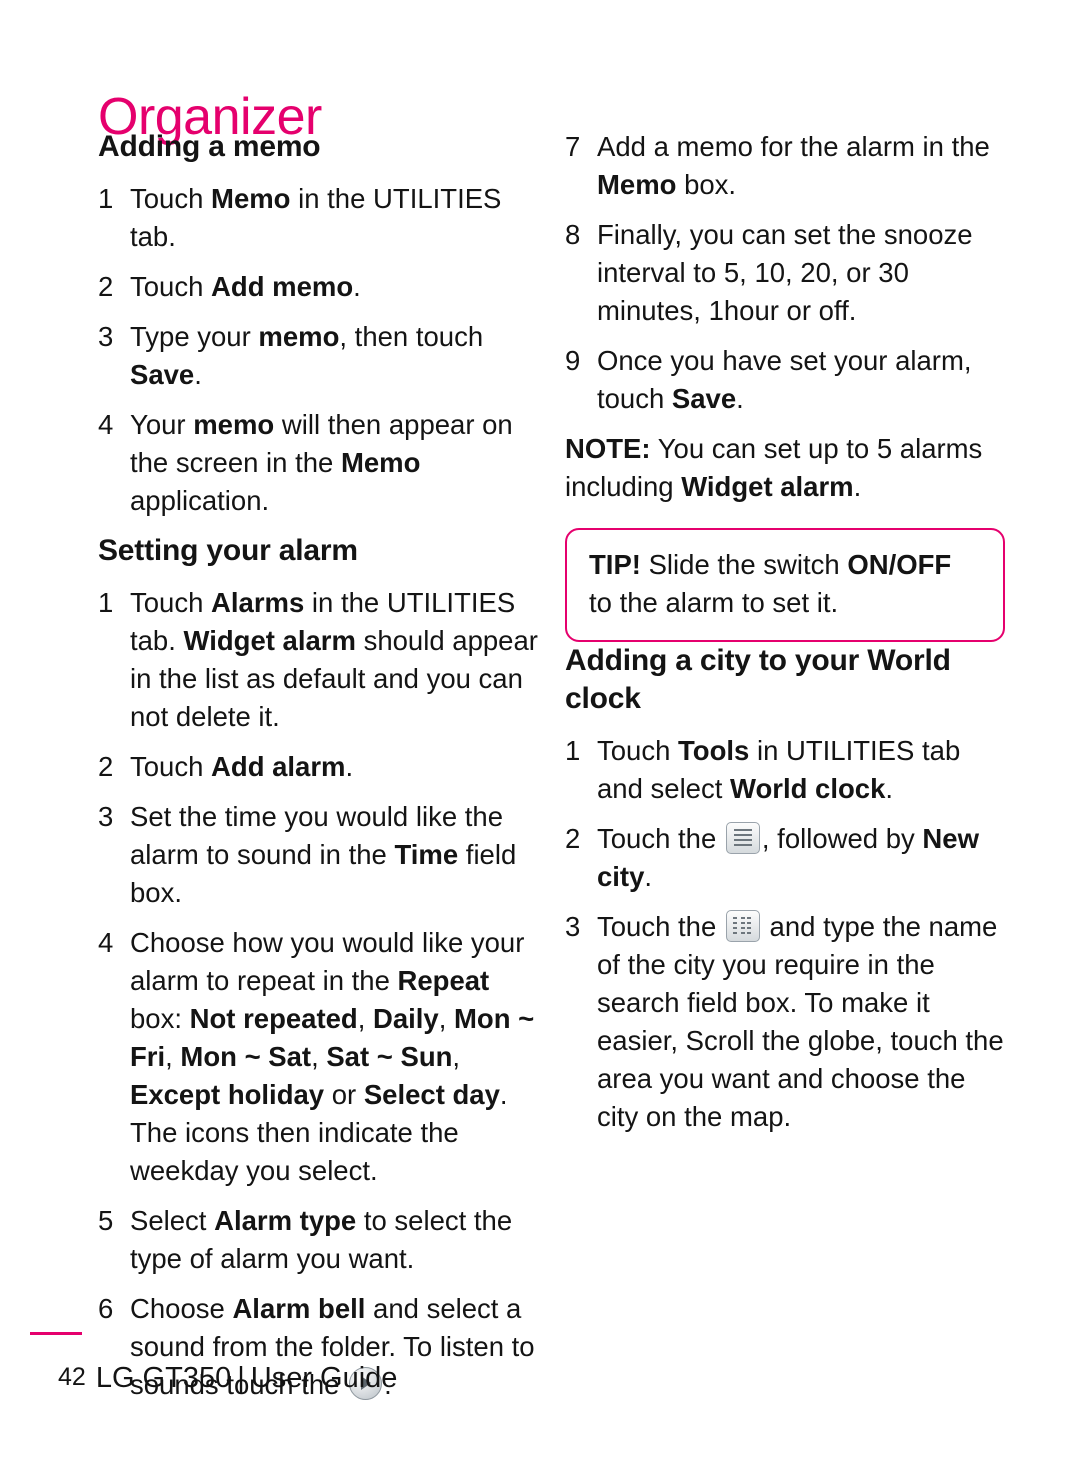  What do you see at coordinates (242, 766) in the screenshot?
I see `step-text: Touch Add alarm.` at bounding box center [242, 766].